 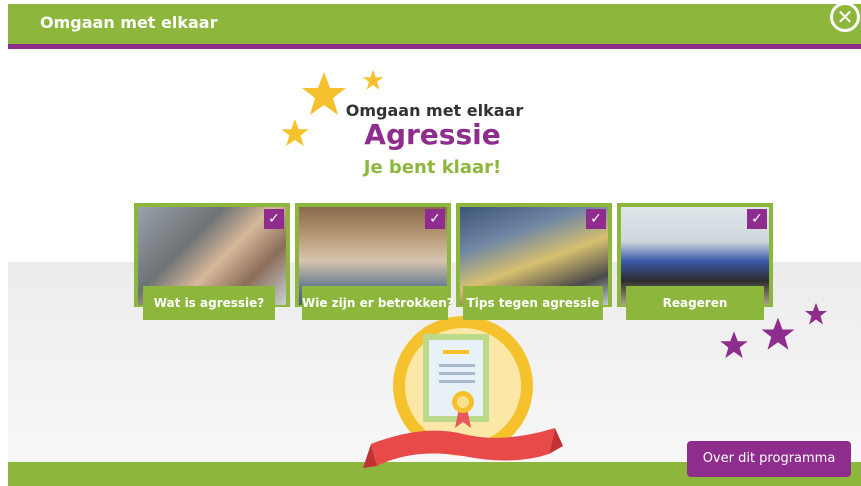 I want to click on header-bar: Omgaan met elkaar, so click(x=434, y=24).